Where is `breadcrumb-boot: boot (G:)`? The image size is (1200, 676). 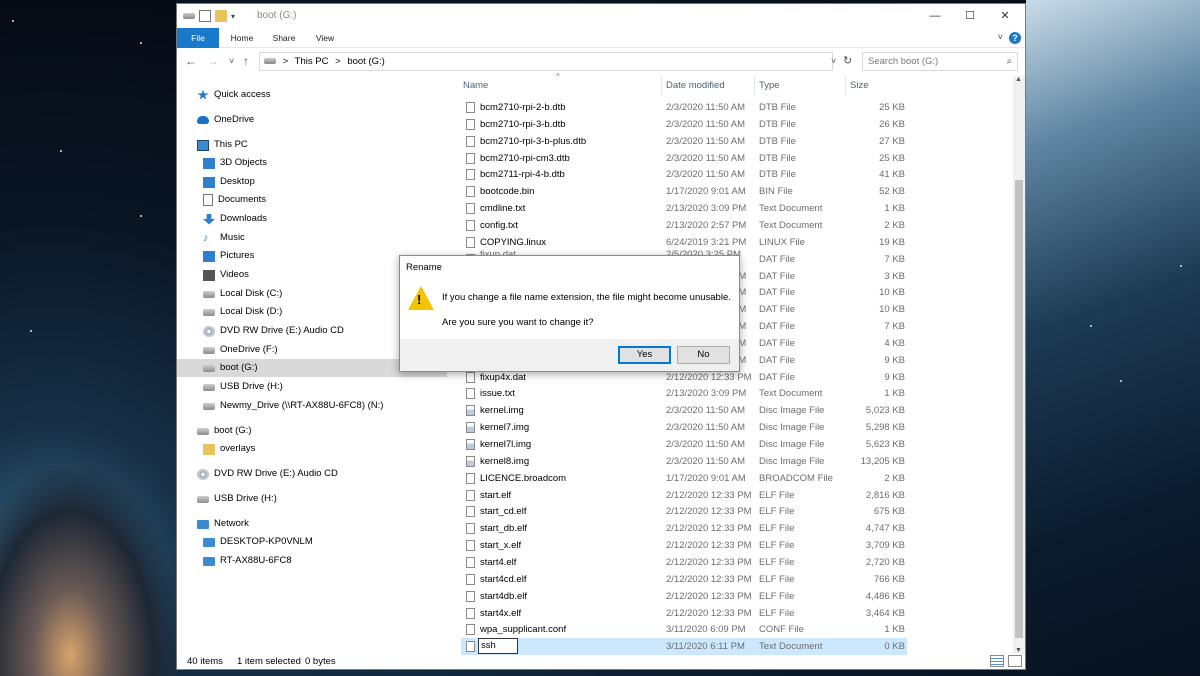
breadcrumb-boot: boot (G:) is located at coordinates (366, 61).